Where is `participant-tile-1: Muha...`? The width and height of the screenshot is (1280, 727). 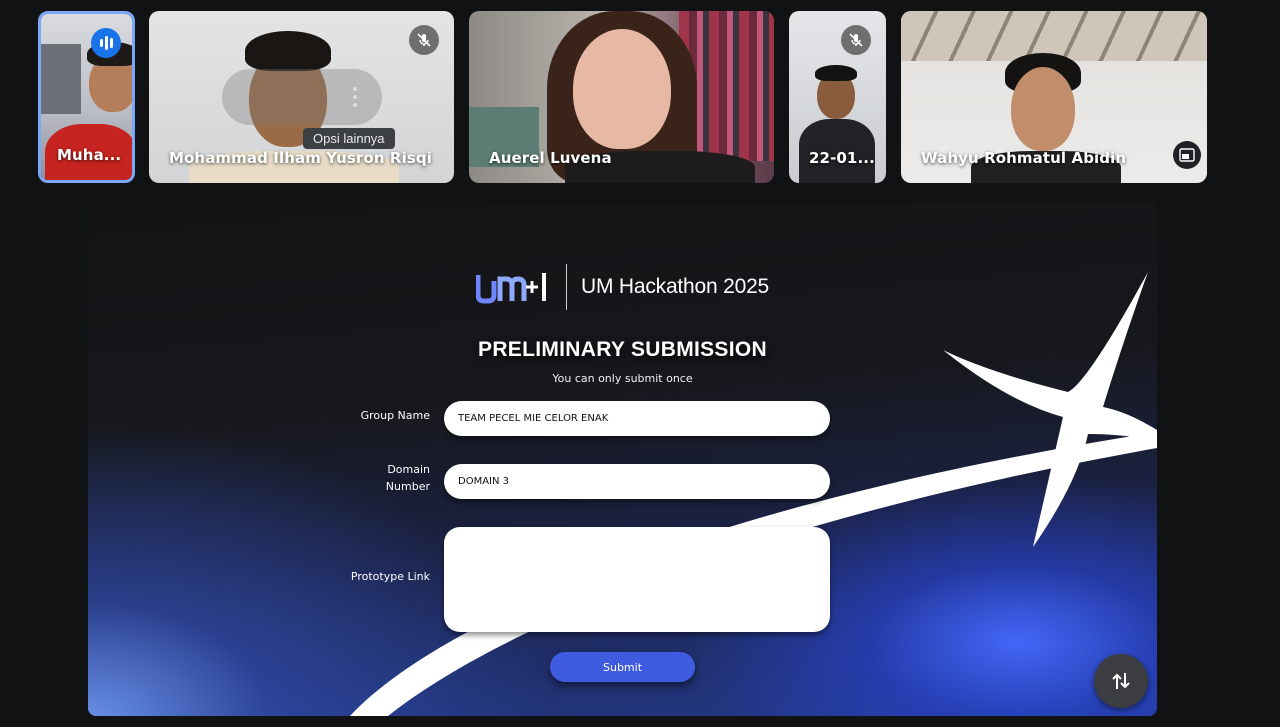 participant-tile-1: Muha... is located at coordinates (86, 97).